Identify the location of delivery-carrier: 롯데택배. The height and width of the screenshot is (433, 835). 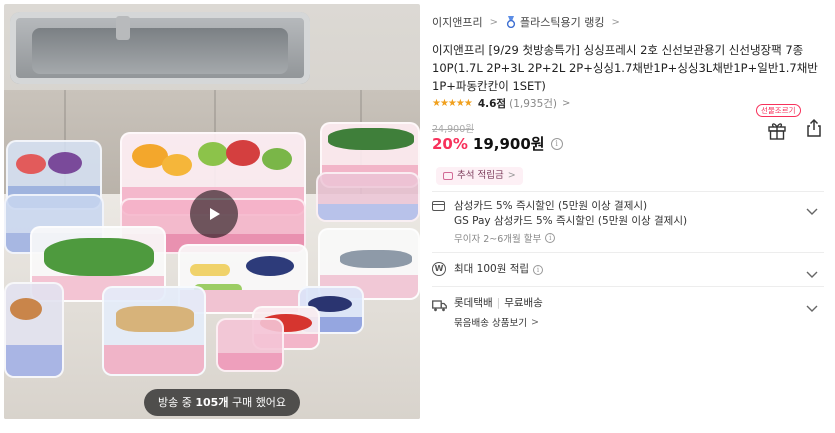
(473, 303).